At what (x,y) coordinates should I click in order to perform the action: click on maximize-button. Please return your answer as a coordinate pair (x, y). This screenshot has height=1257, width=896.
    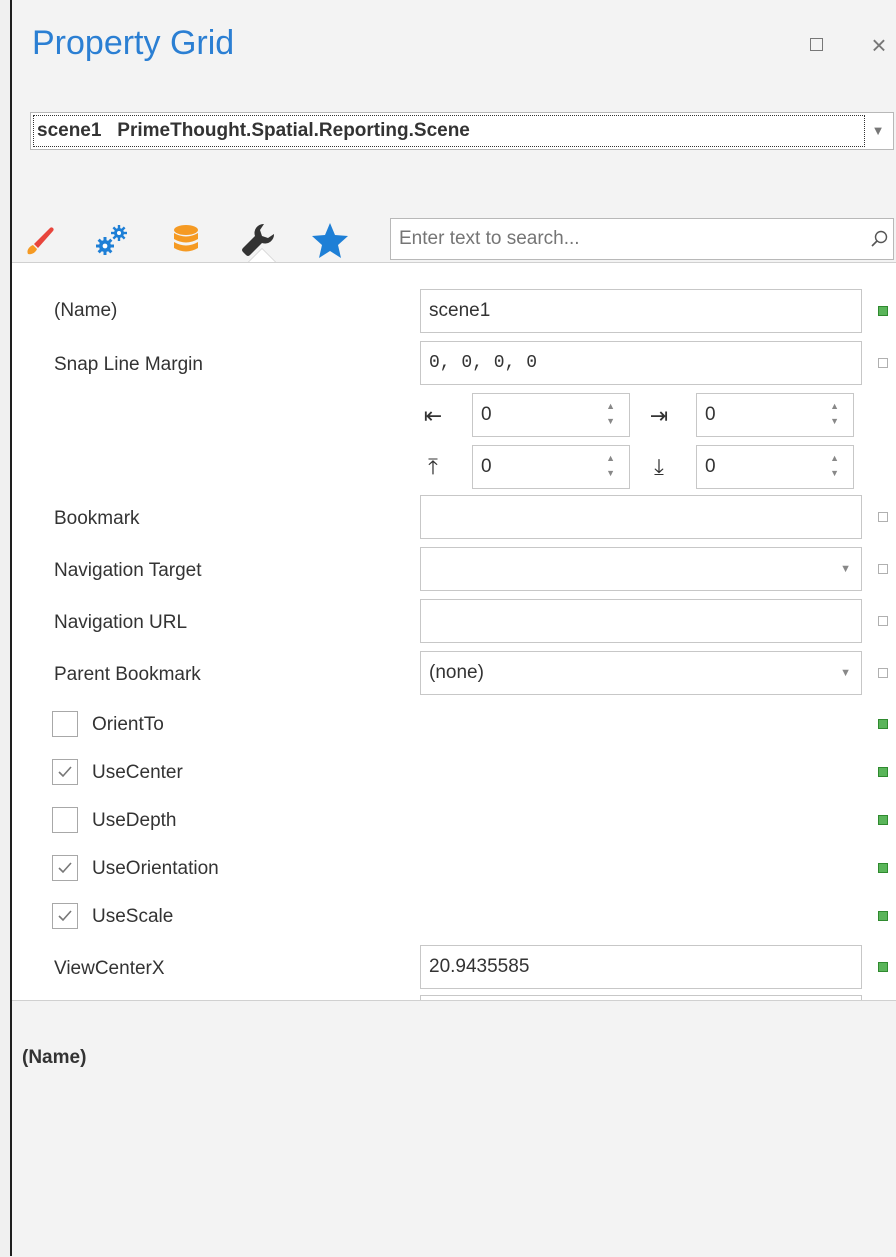
    Looking at the image, I should click on (817, 45).